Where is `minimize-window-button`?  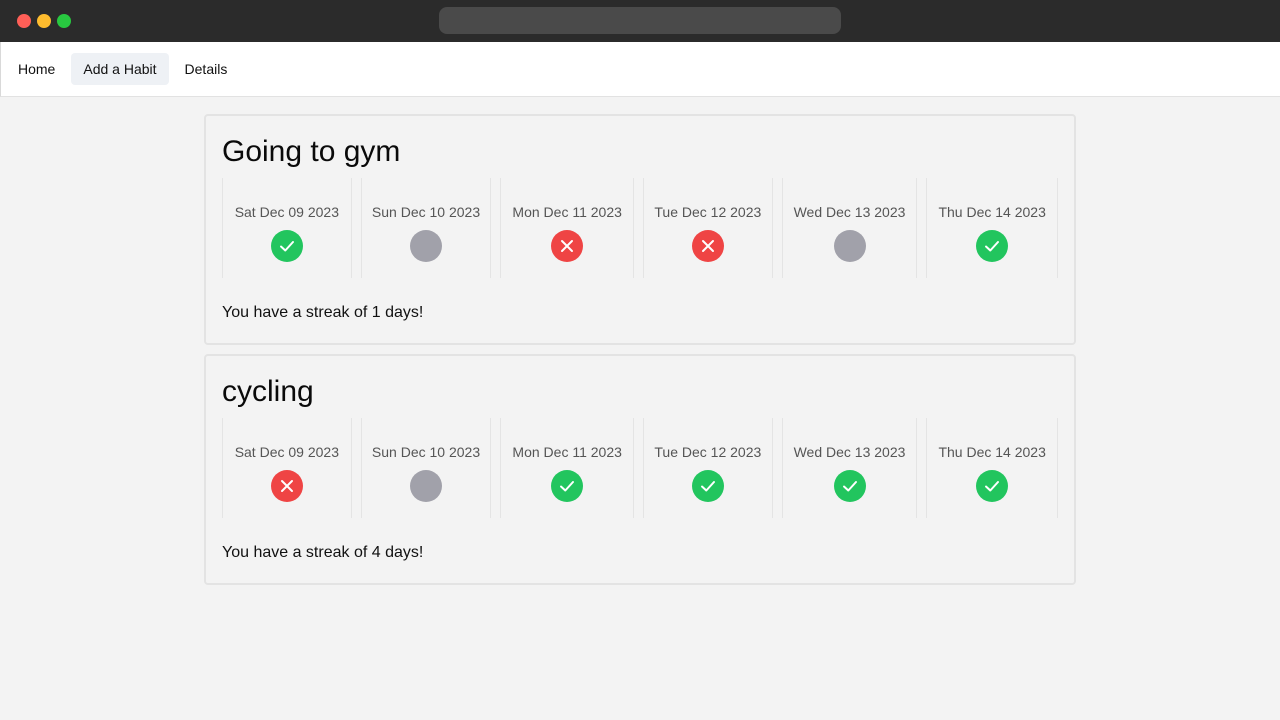 minimize-window-button is located at coordinates (44, 21).